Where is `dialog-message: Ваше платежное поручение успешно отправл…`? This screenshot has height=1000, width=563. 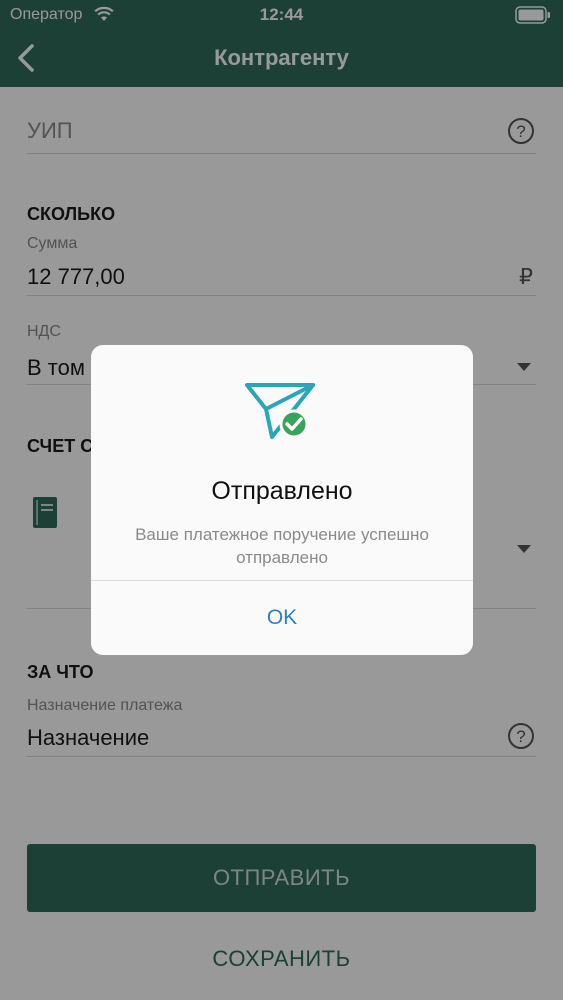
dialog-message: Ваше платежное поручение успешно отправл… is located at coordinates (282, 546).